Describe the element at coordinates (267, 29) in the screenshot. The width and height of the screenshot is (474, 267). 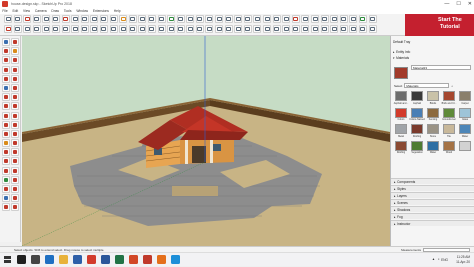
I see `open-file-icon` at that location.